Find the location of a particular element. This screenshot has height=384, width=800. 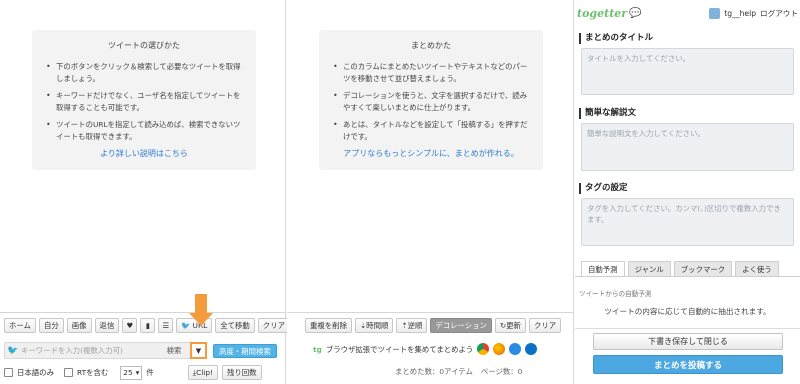

japanese-only-checkbox is located at coordinates (8, 372).